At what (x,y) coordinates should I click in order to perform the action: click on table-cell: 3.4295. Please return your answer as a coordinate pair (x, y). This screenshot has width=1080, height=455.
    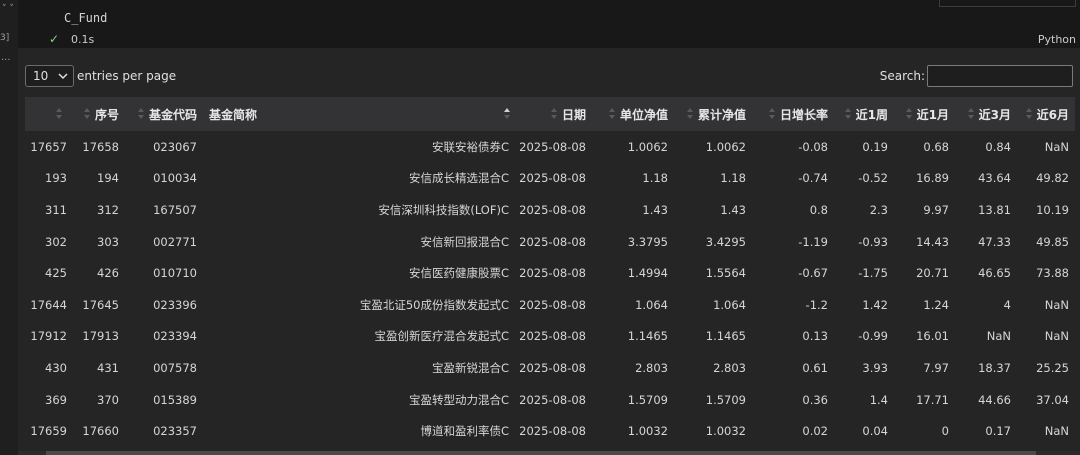
    Looking at the image, I should click on (725, 241).